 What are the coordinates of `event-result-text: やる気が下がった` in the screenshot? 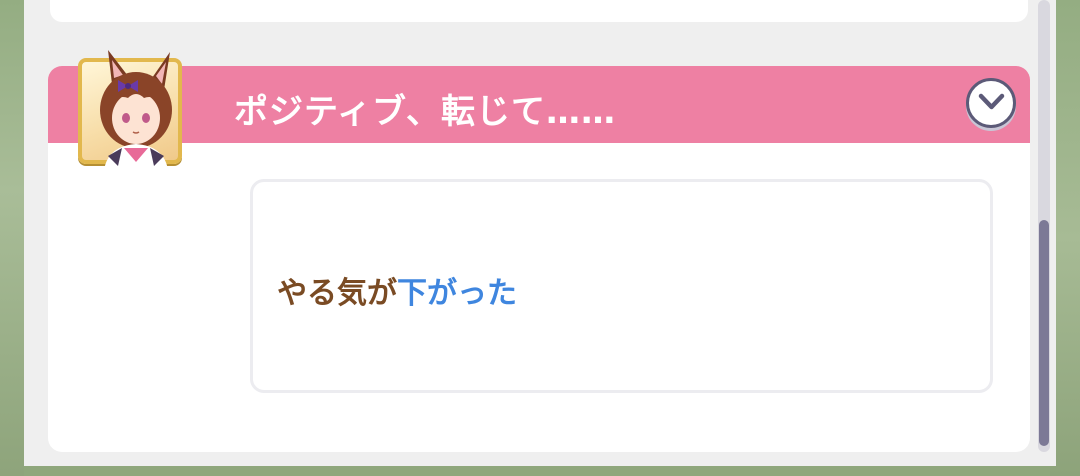 It's located at (397, 290).